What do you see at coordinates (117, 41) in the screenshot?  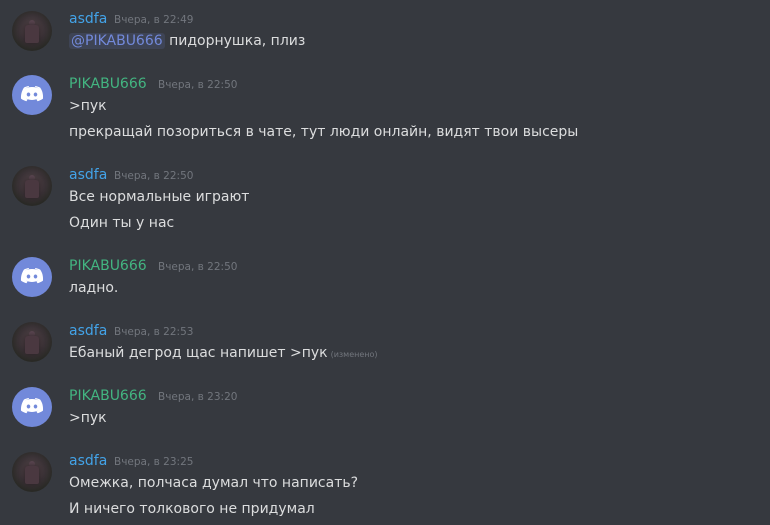 I see `user-mention: @PIKABU666` at bounding box center [117, 41].